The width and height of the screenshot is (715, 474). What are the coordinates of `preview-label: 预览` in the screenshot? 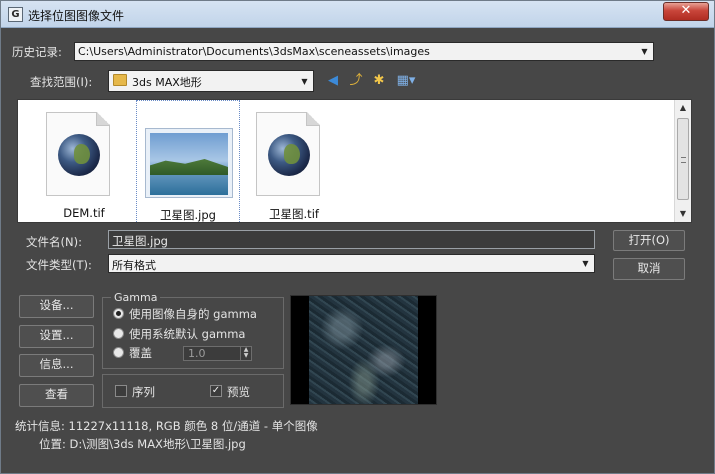 It's located at (238, 392).